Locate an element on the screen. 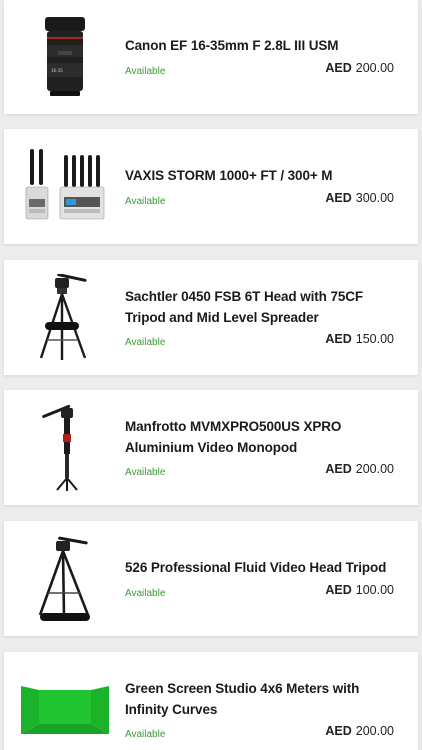 The image size is (422, 750). tripod-with-bag-icon is located at coordinates (64, 578).